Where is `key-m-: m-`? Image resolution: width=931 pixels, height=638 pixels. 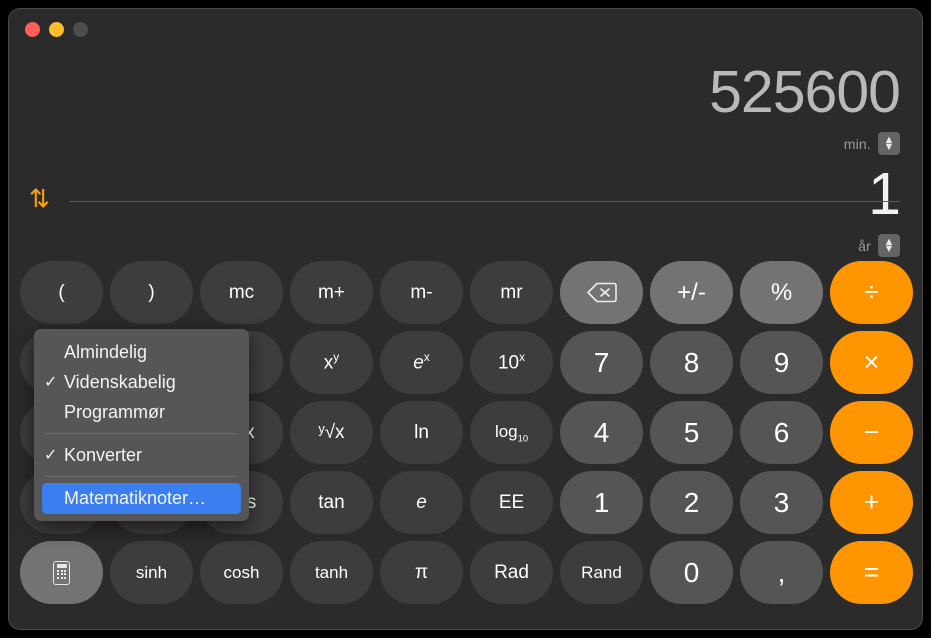
key-m-: m- is located at coordinates (421, 292).